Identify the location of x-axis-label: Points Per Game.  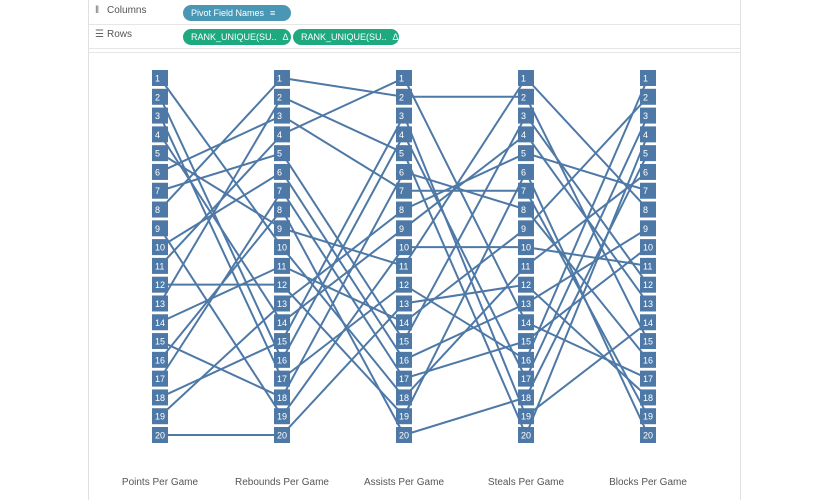
(160, 482).